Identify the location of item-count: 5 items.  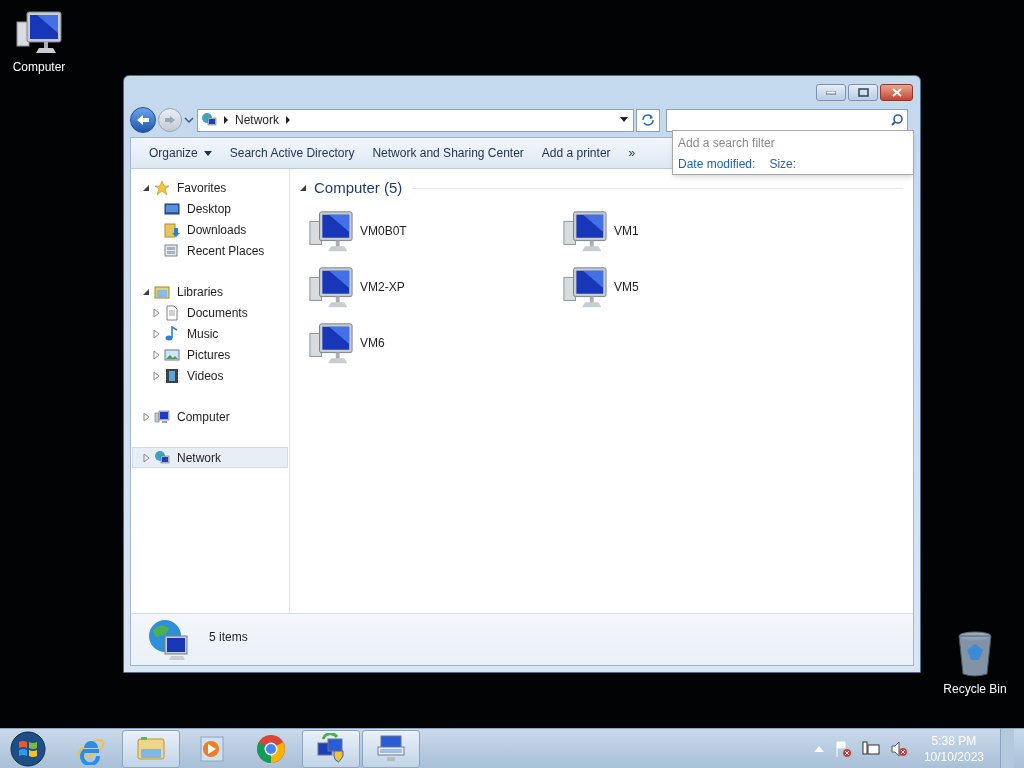
(228, 637).